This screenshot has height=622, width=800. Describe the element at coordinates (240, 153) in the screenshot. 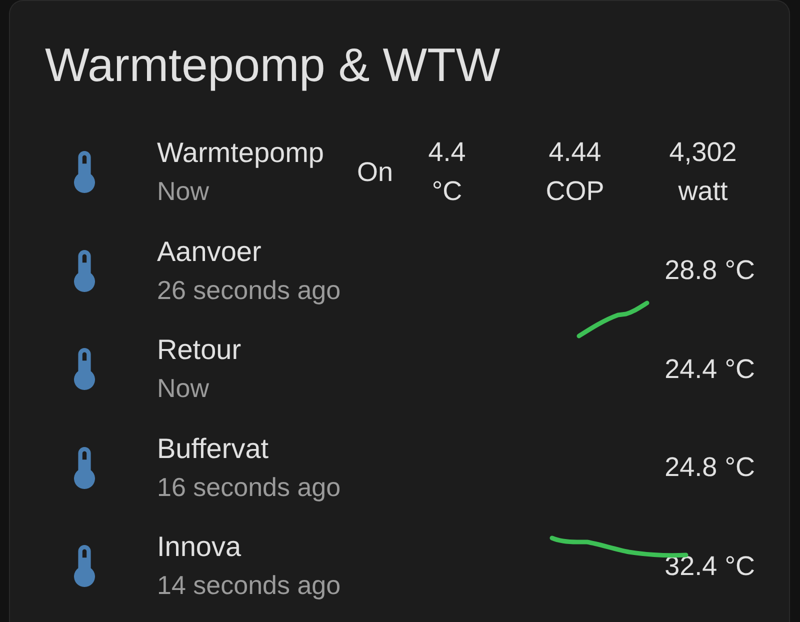

I see `entity-name: Warmtepomp` at that location.